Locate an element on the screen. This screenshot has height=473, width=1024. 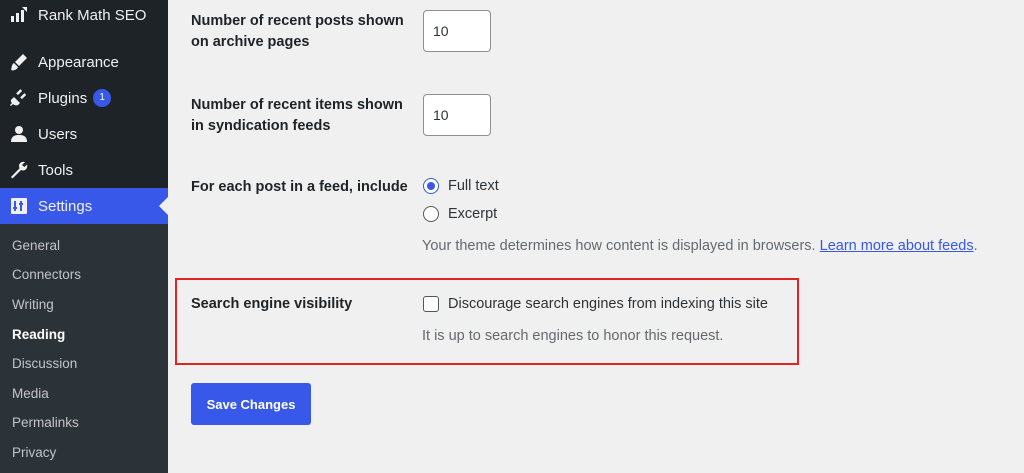
paintbrush-icon is located at coordinates (19, 62).